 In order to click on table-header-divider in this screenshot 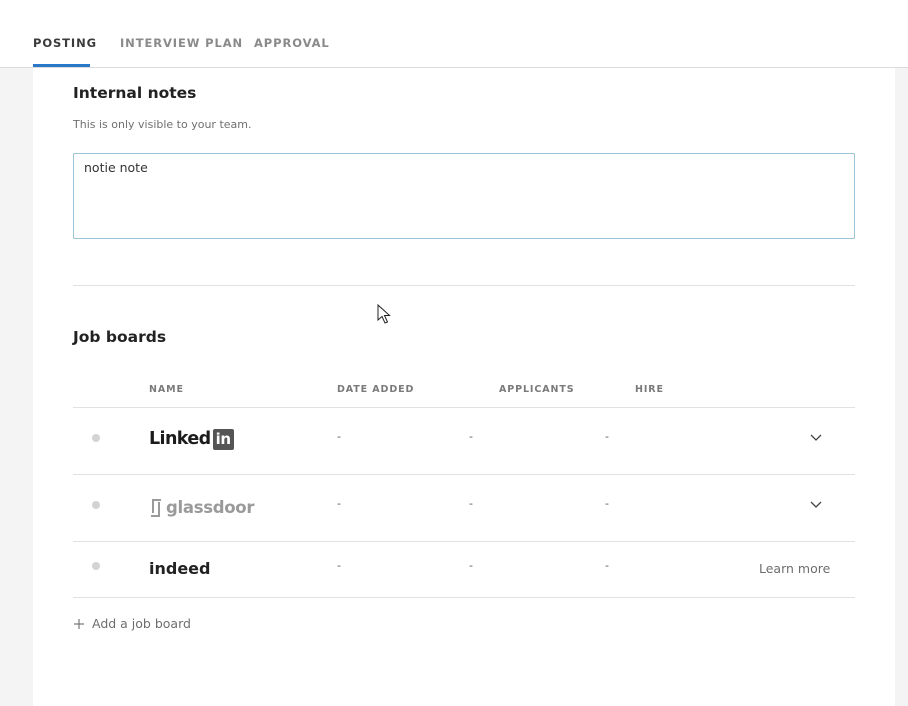, I will do `click(464, 407)`.